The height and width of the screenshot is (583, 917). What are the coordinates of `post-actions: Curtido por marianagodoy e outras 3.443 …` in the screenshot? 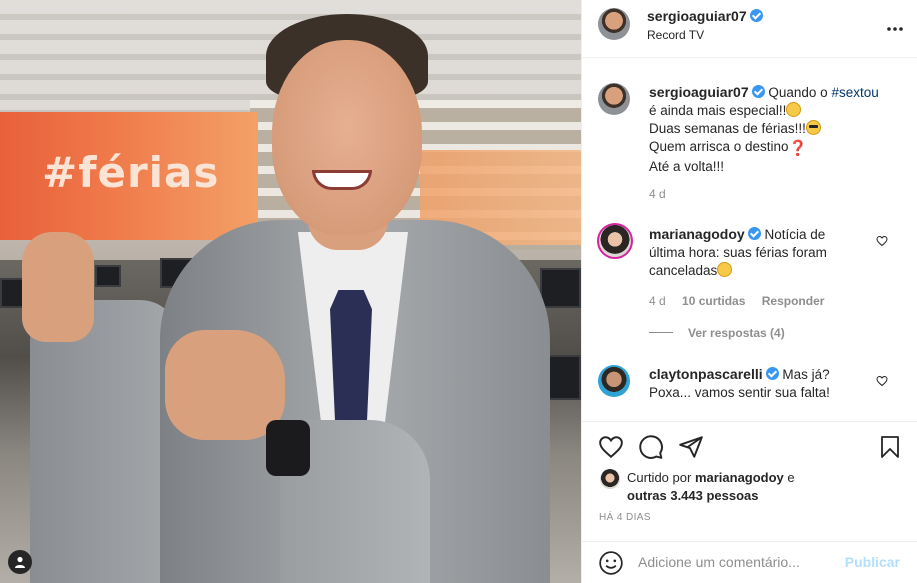 It's located at (749, 482).